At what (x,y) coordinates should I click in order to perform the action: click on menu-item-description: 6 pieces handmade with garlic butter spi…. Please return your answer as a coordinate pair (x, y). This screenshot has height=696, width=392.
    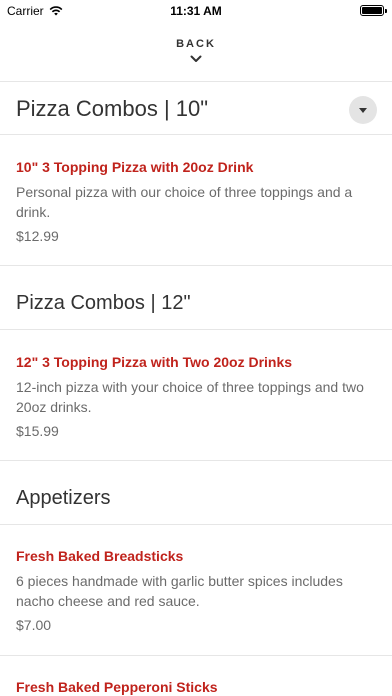
    Looking at the image, I should click on (179, 591).